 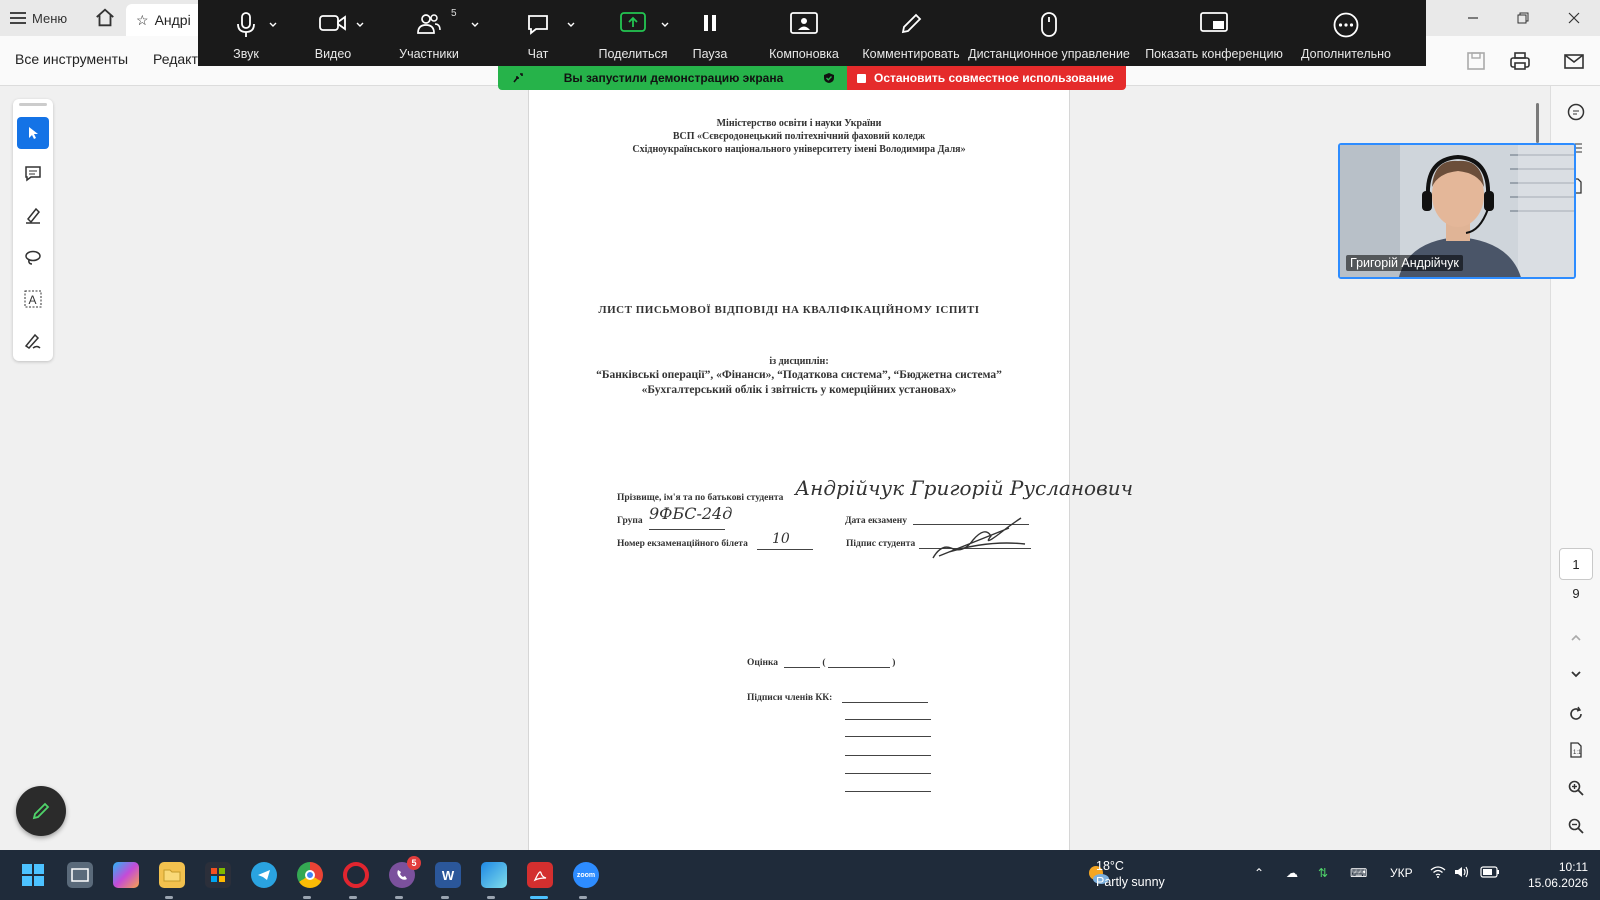 I want to click on svg-text: A, so click(x=33, y=300).